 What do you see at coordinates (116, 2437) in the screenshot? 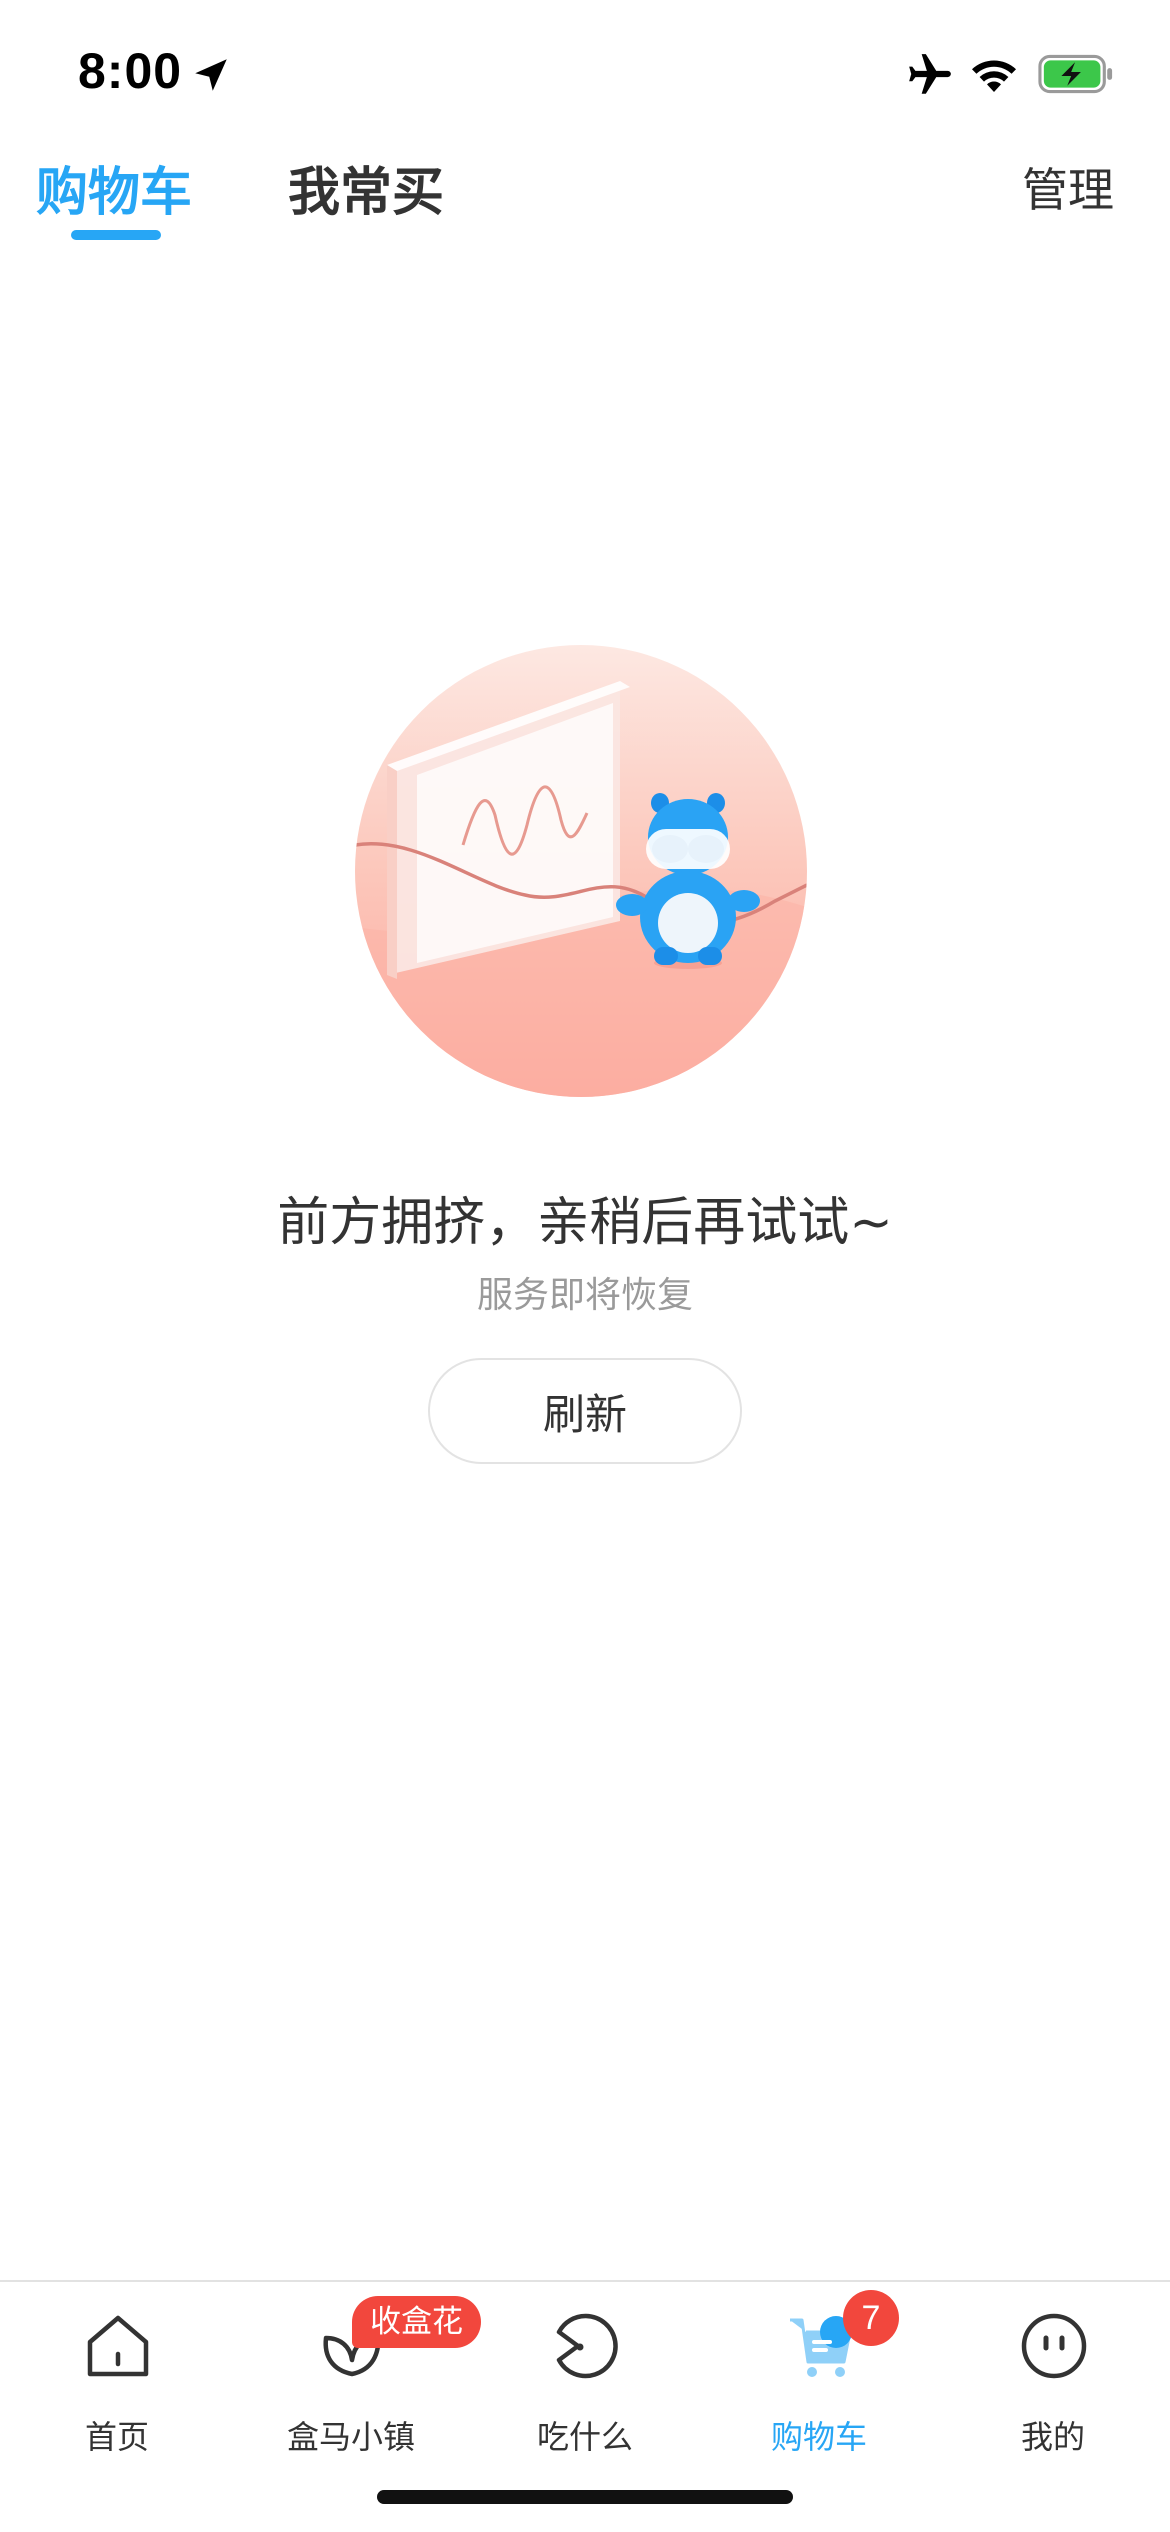
I see `tabbar-label: 首页` at bounding box center [116, 2437].